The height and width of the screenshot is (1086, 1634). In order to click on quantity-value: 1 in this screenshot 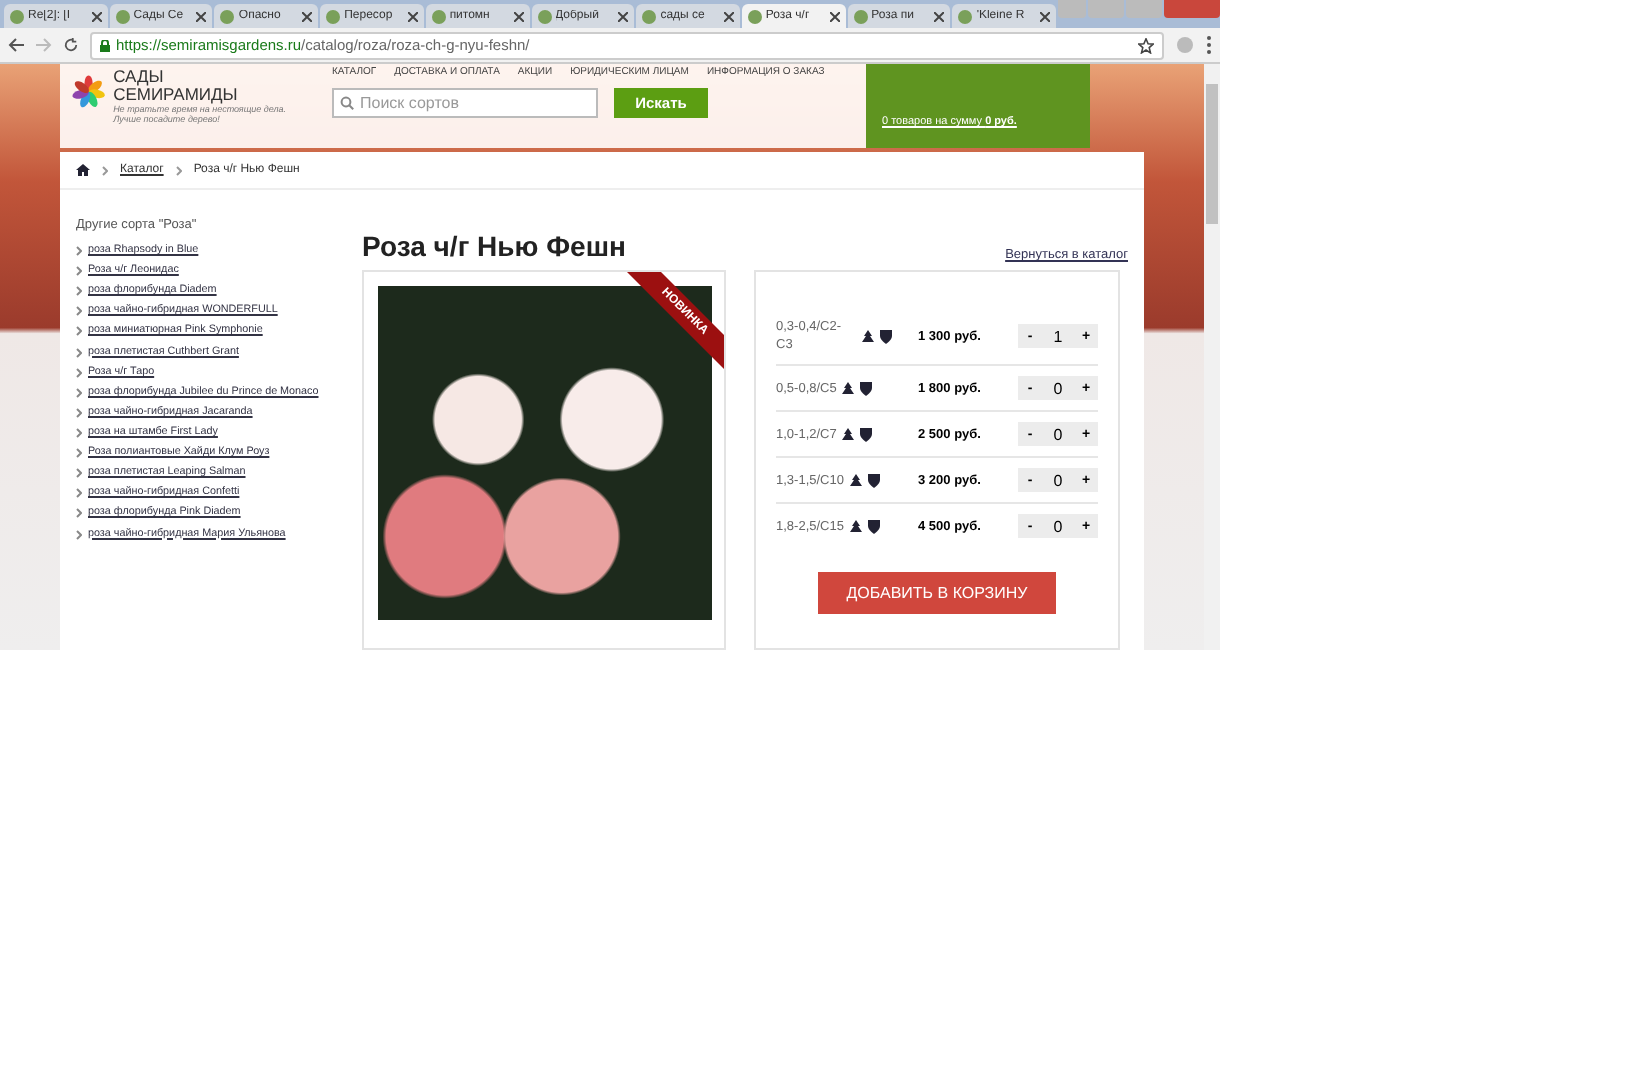, I will do `click(1058, 336)`.